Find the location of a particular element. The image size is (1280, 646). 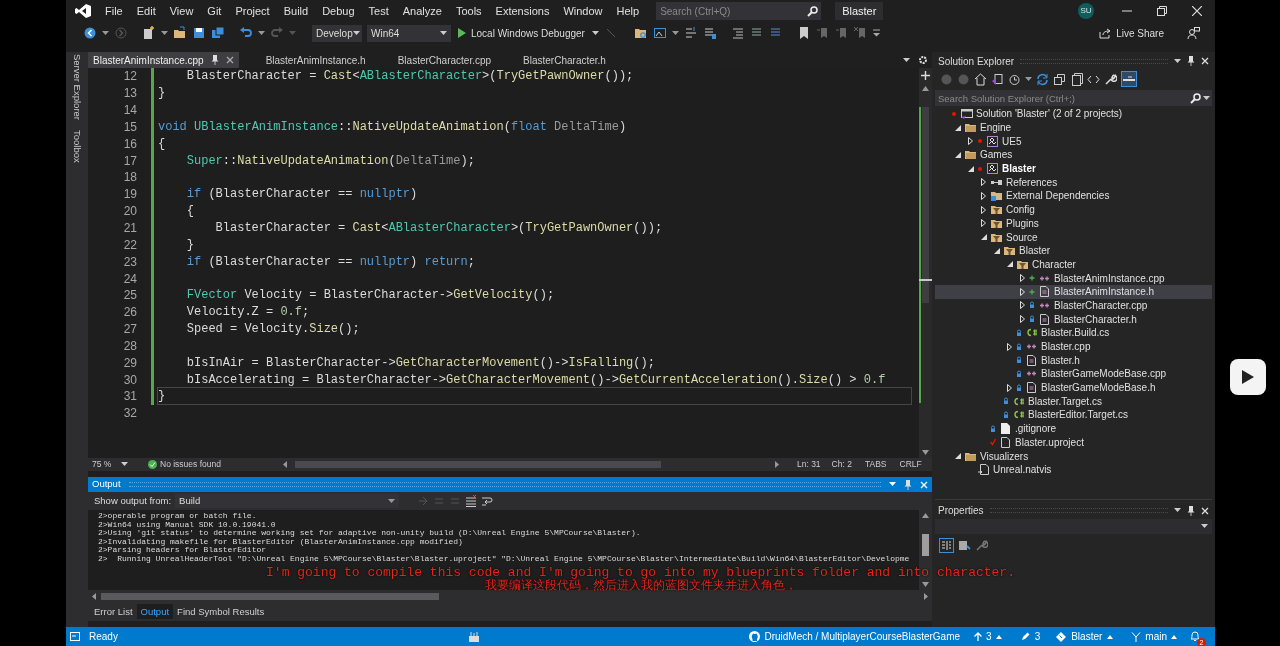

panel-tab: Error List is located at coordinates (113, 611).